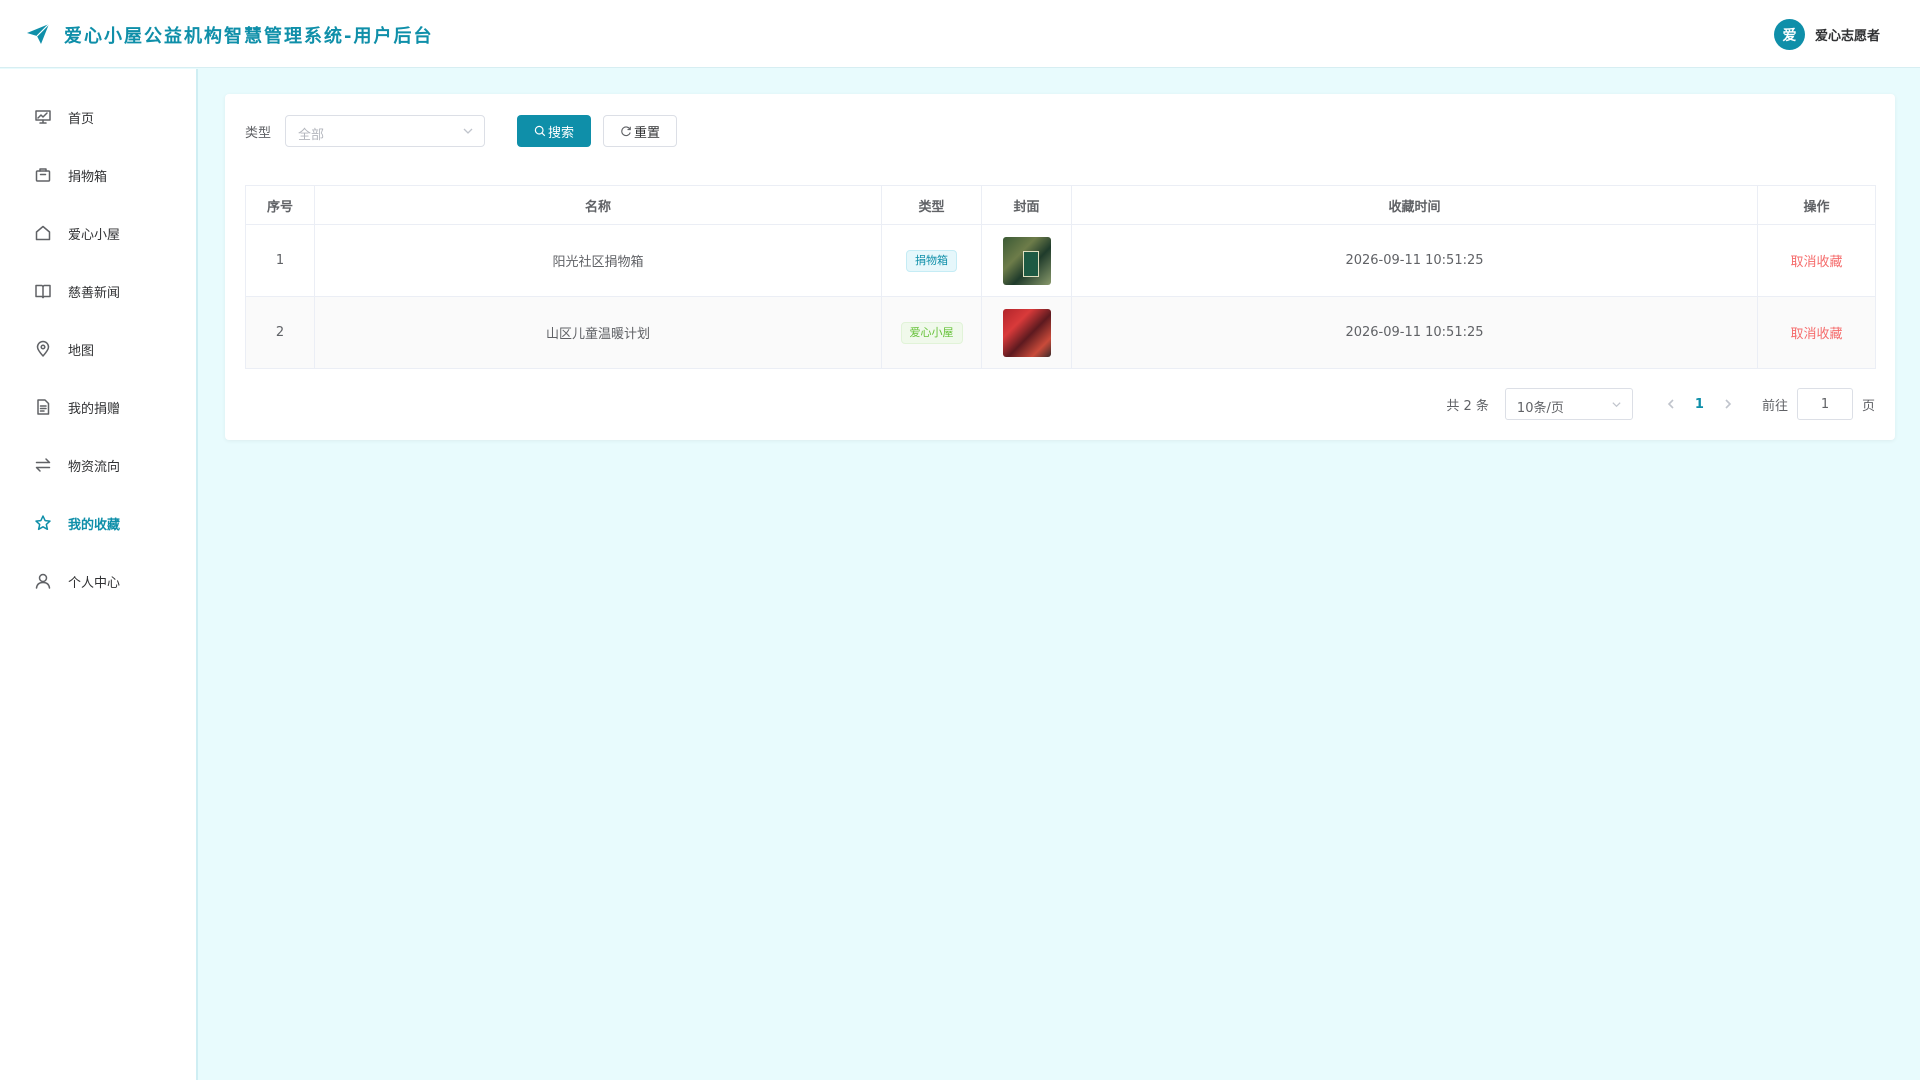  Describe the element at coordinates (94, 467) in the screenshot. I see `sidebar-item-label: 物资流向` at that location.